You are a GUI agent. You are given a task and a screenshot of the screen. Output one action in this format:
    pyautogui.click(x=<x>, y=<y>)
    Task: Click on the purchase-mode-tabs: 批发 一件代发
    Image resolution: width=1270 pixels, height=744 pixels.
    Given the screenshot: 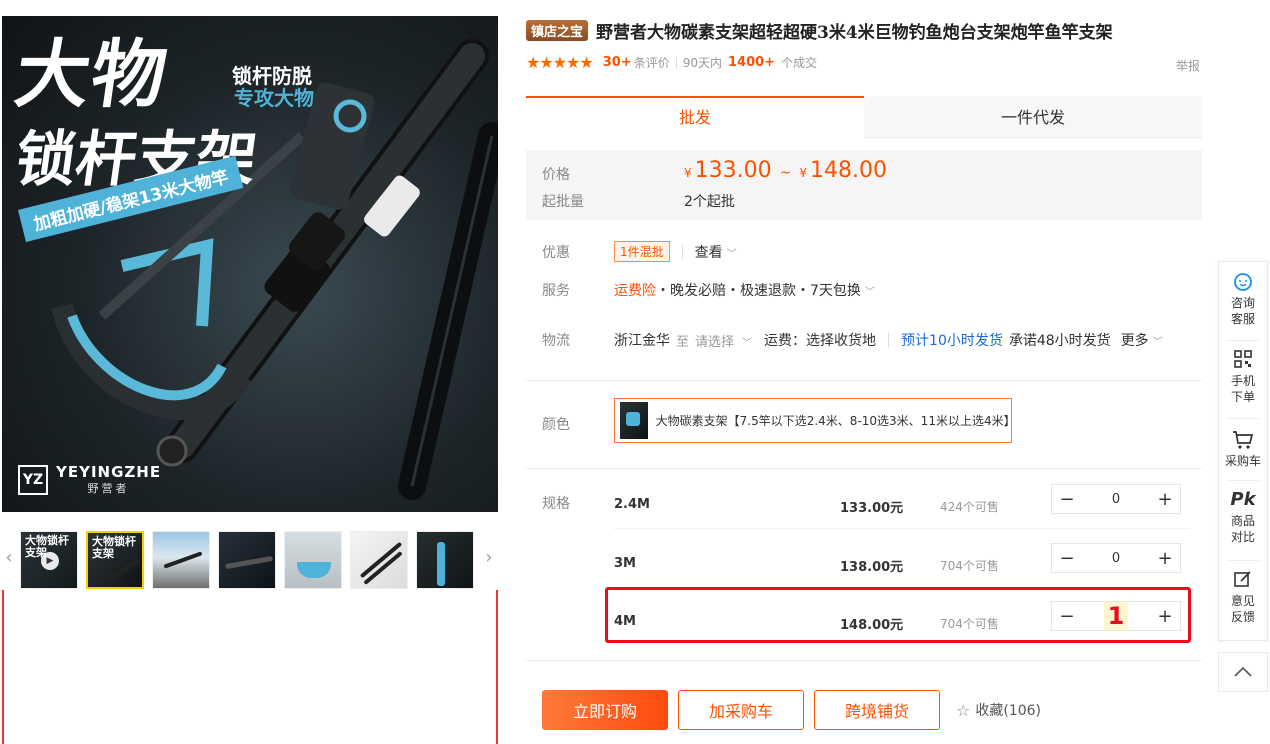 What is the action you would take?
    pyautogui.click(x=864, y=117)
    